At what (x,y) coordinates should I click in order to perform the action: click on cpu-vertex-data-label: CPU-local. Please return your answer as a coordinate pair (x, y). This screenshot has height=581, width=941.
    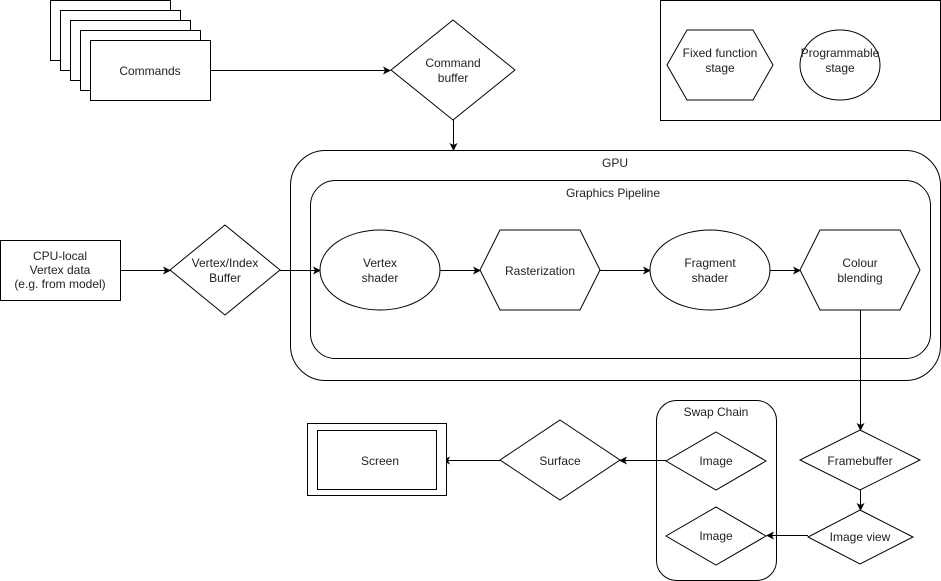
    Looking at the image, I should click on (60, 256).